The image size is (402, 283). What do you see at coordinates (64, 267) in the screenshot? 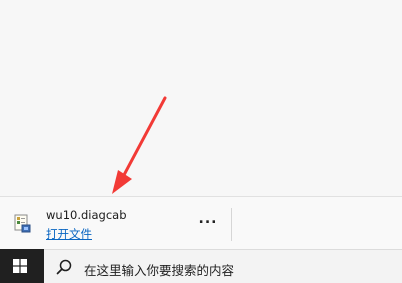
I see `search-icon` at bounding box center [64, 267].